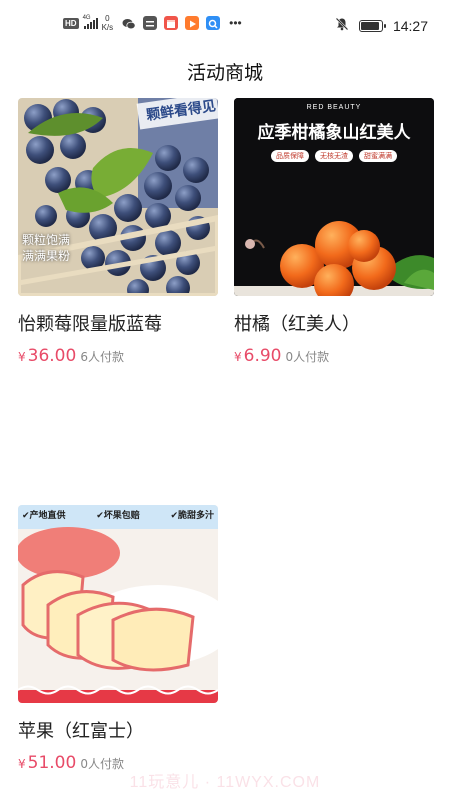  I want to click on image-tags: 品质保障 无核无渣 甜蜜满满, so click(334, 156).